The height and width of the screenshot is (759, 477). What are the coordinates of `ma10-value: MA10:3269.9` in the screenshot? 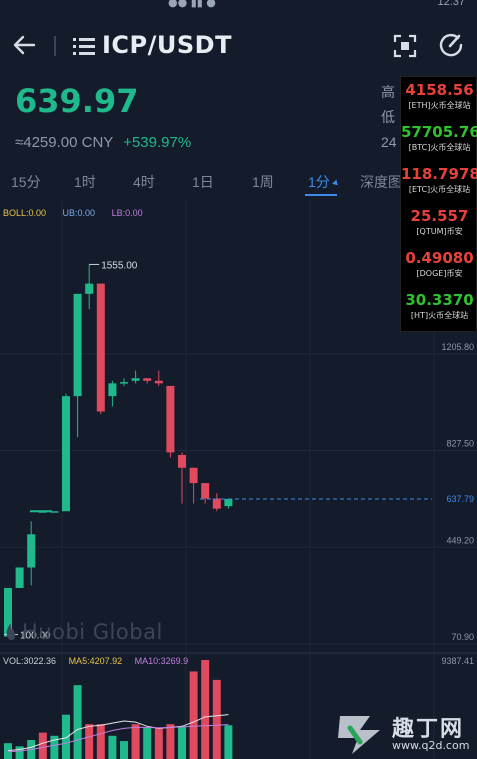 It's located at (161, 661).